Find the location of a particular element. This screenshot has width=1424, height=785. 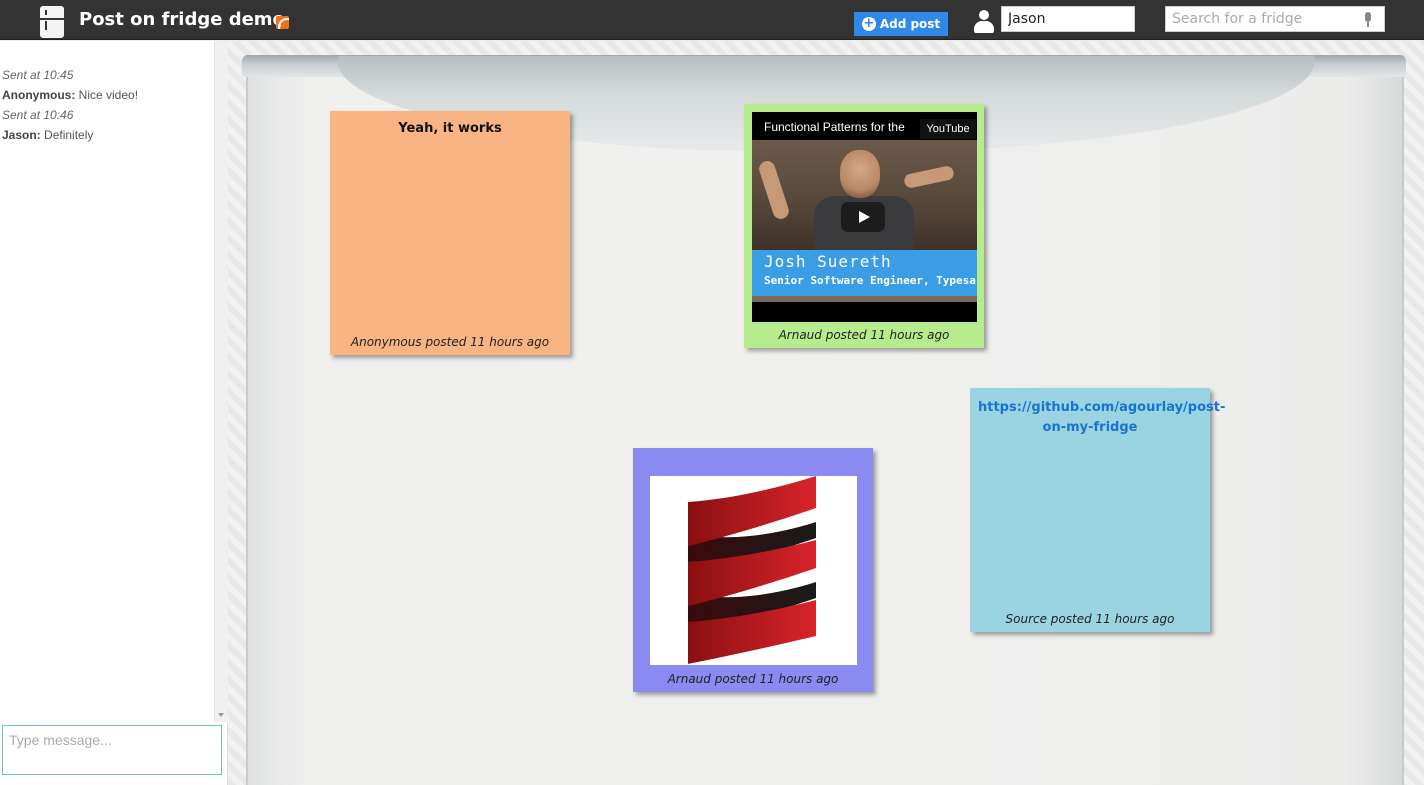

chat-message: Jason: Definitely is located at coordinates (107, 135).